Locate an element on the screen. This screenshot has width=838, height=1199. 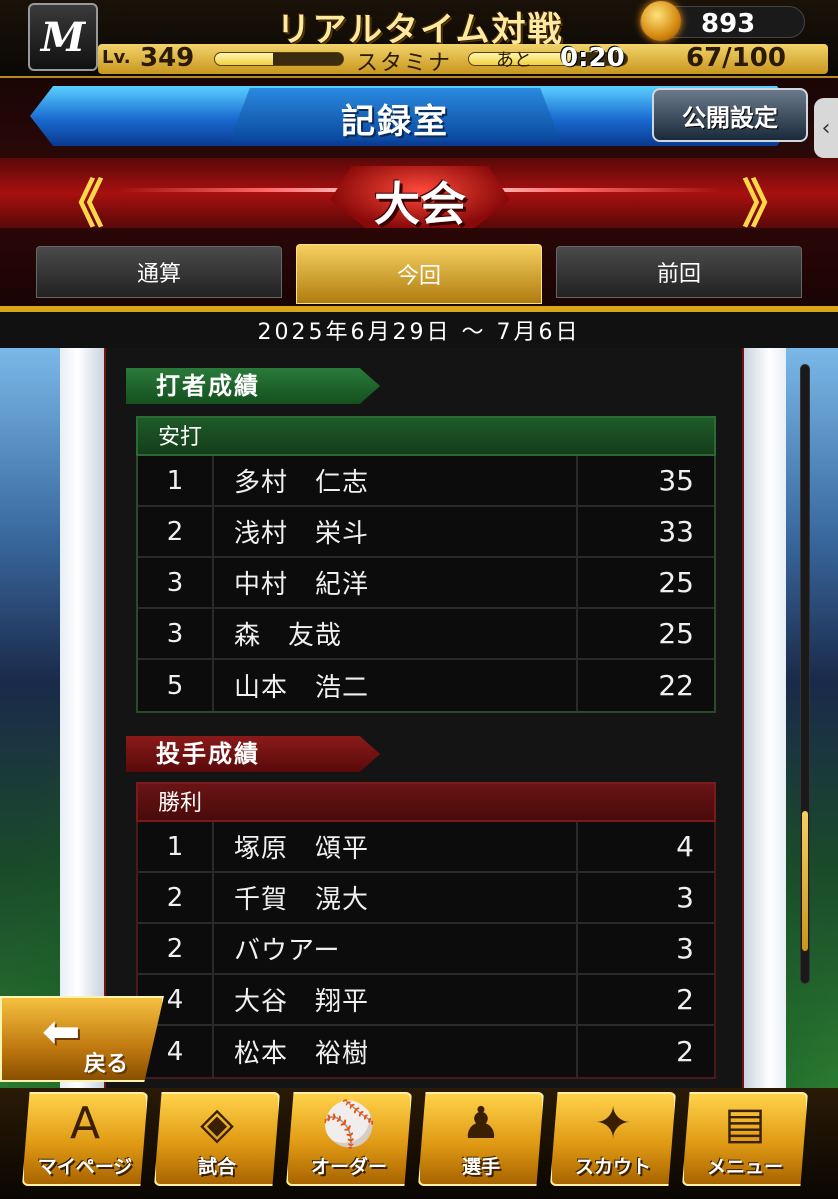
table-row: 2 千賀 滉大 3 is located at coordinates (426, 898).